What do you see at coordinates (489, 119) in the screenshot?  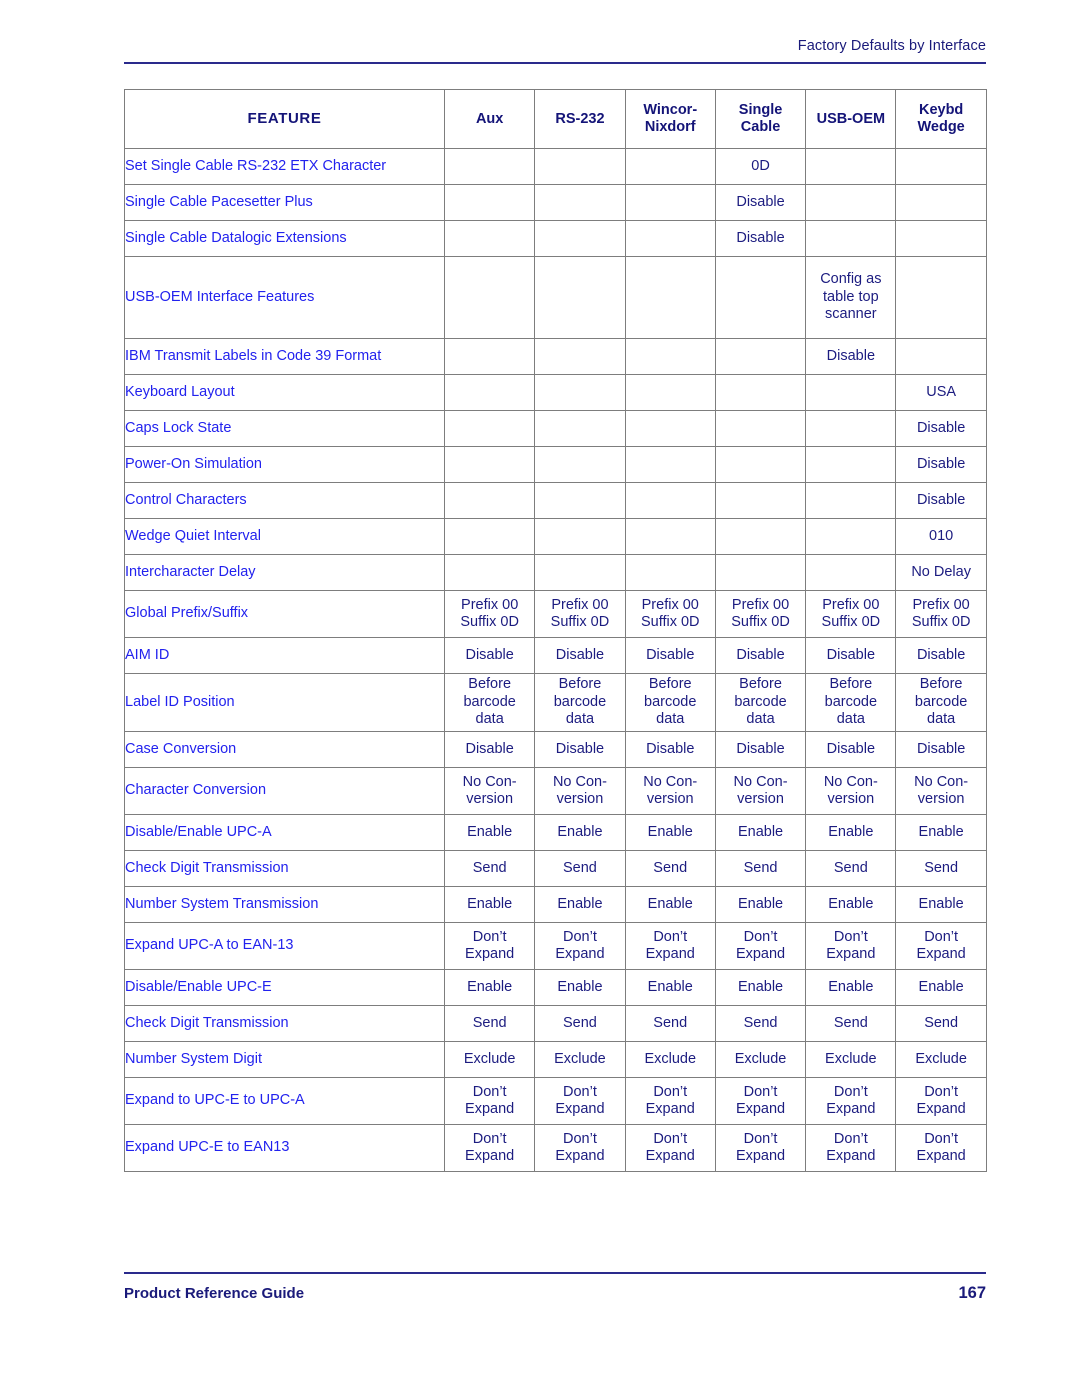 I see `column-header-aux: Aux` at bounding box center [489, 119].